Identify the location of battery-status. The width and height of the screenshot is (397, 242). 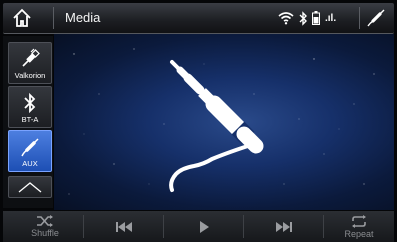
(316, 18).